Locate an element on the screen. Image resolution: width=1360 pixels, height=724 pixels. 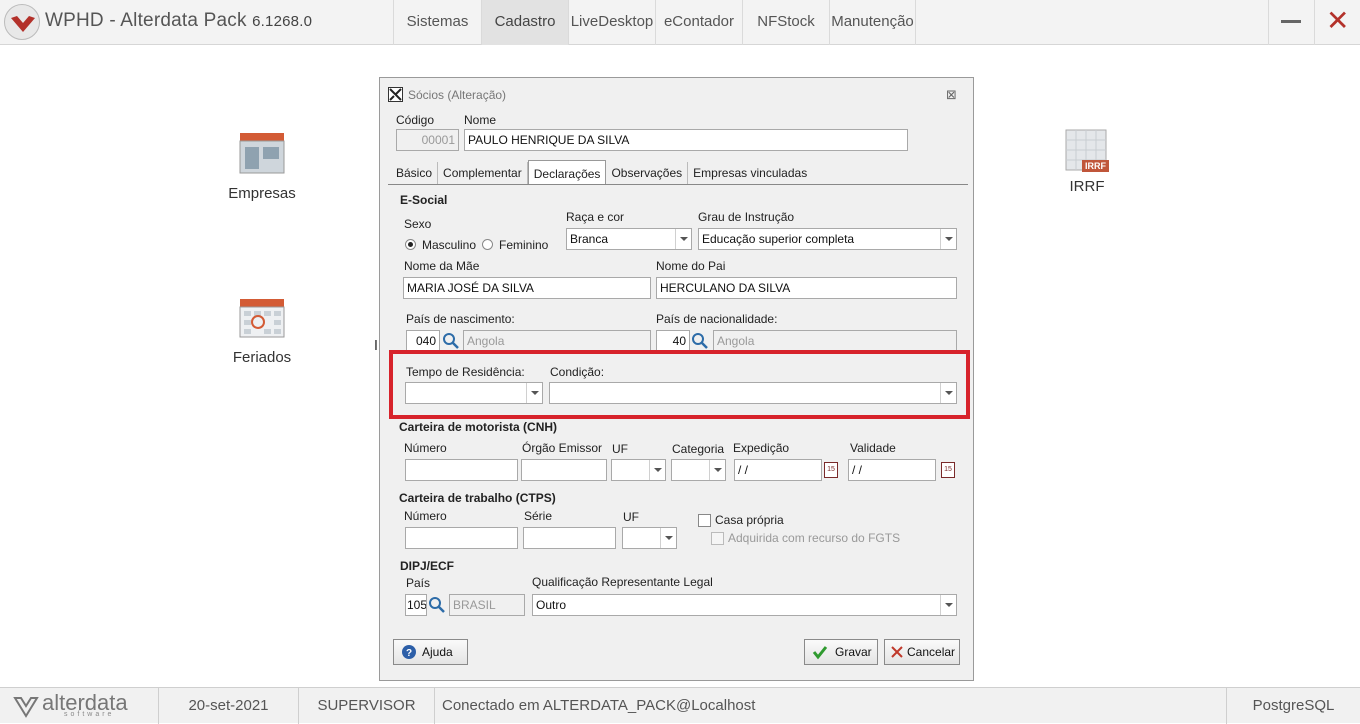
minimize-icon is located at coordinates (1291, 21).